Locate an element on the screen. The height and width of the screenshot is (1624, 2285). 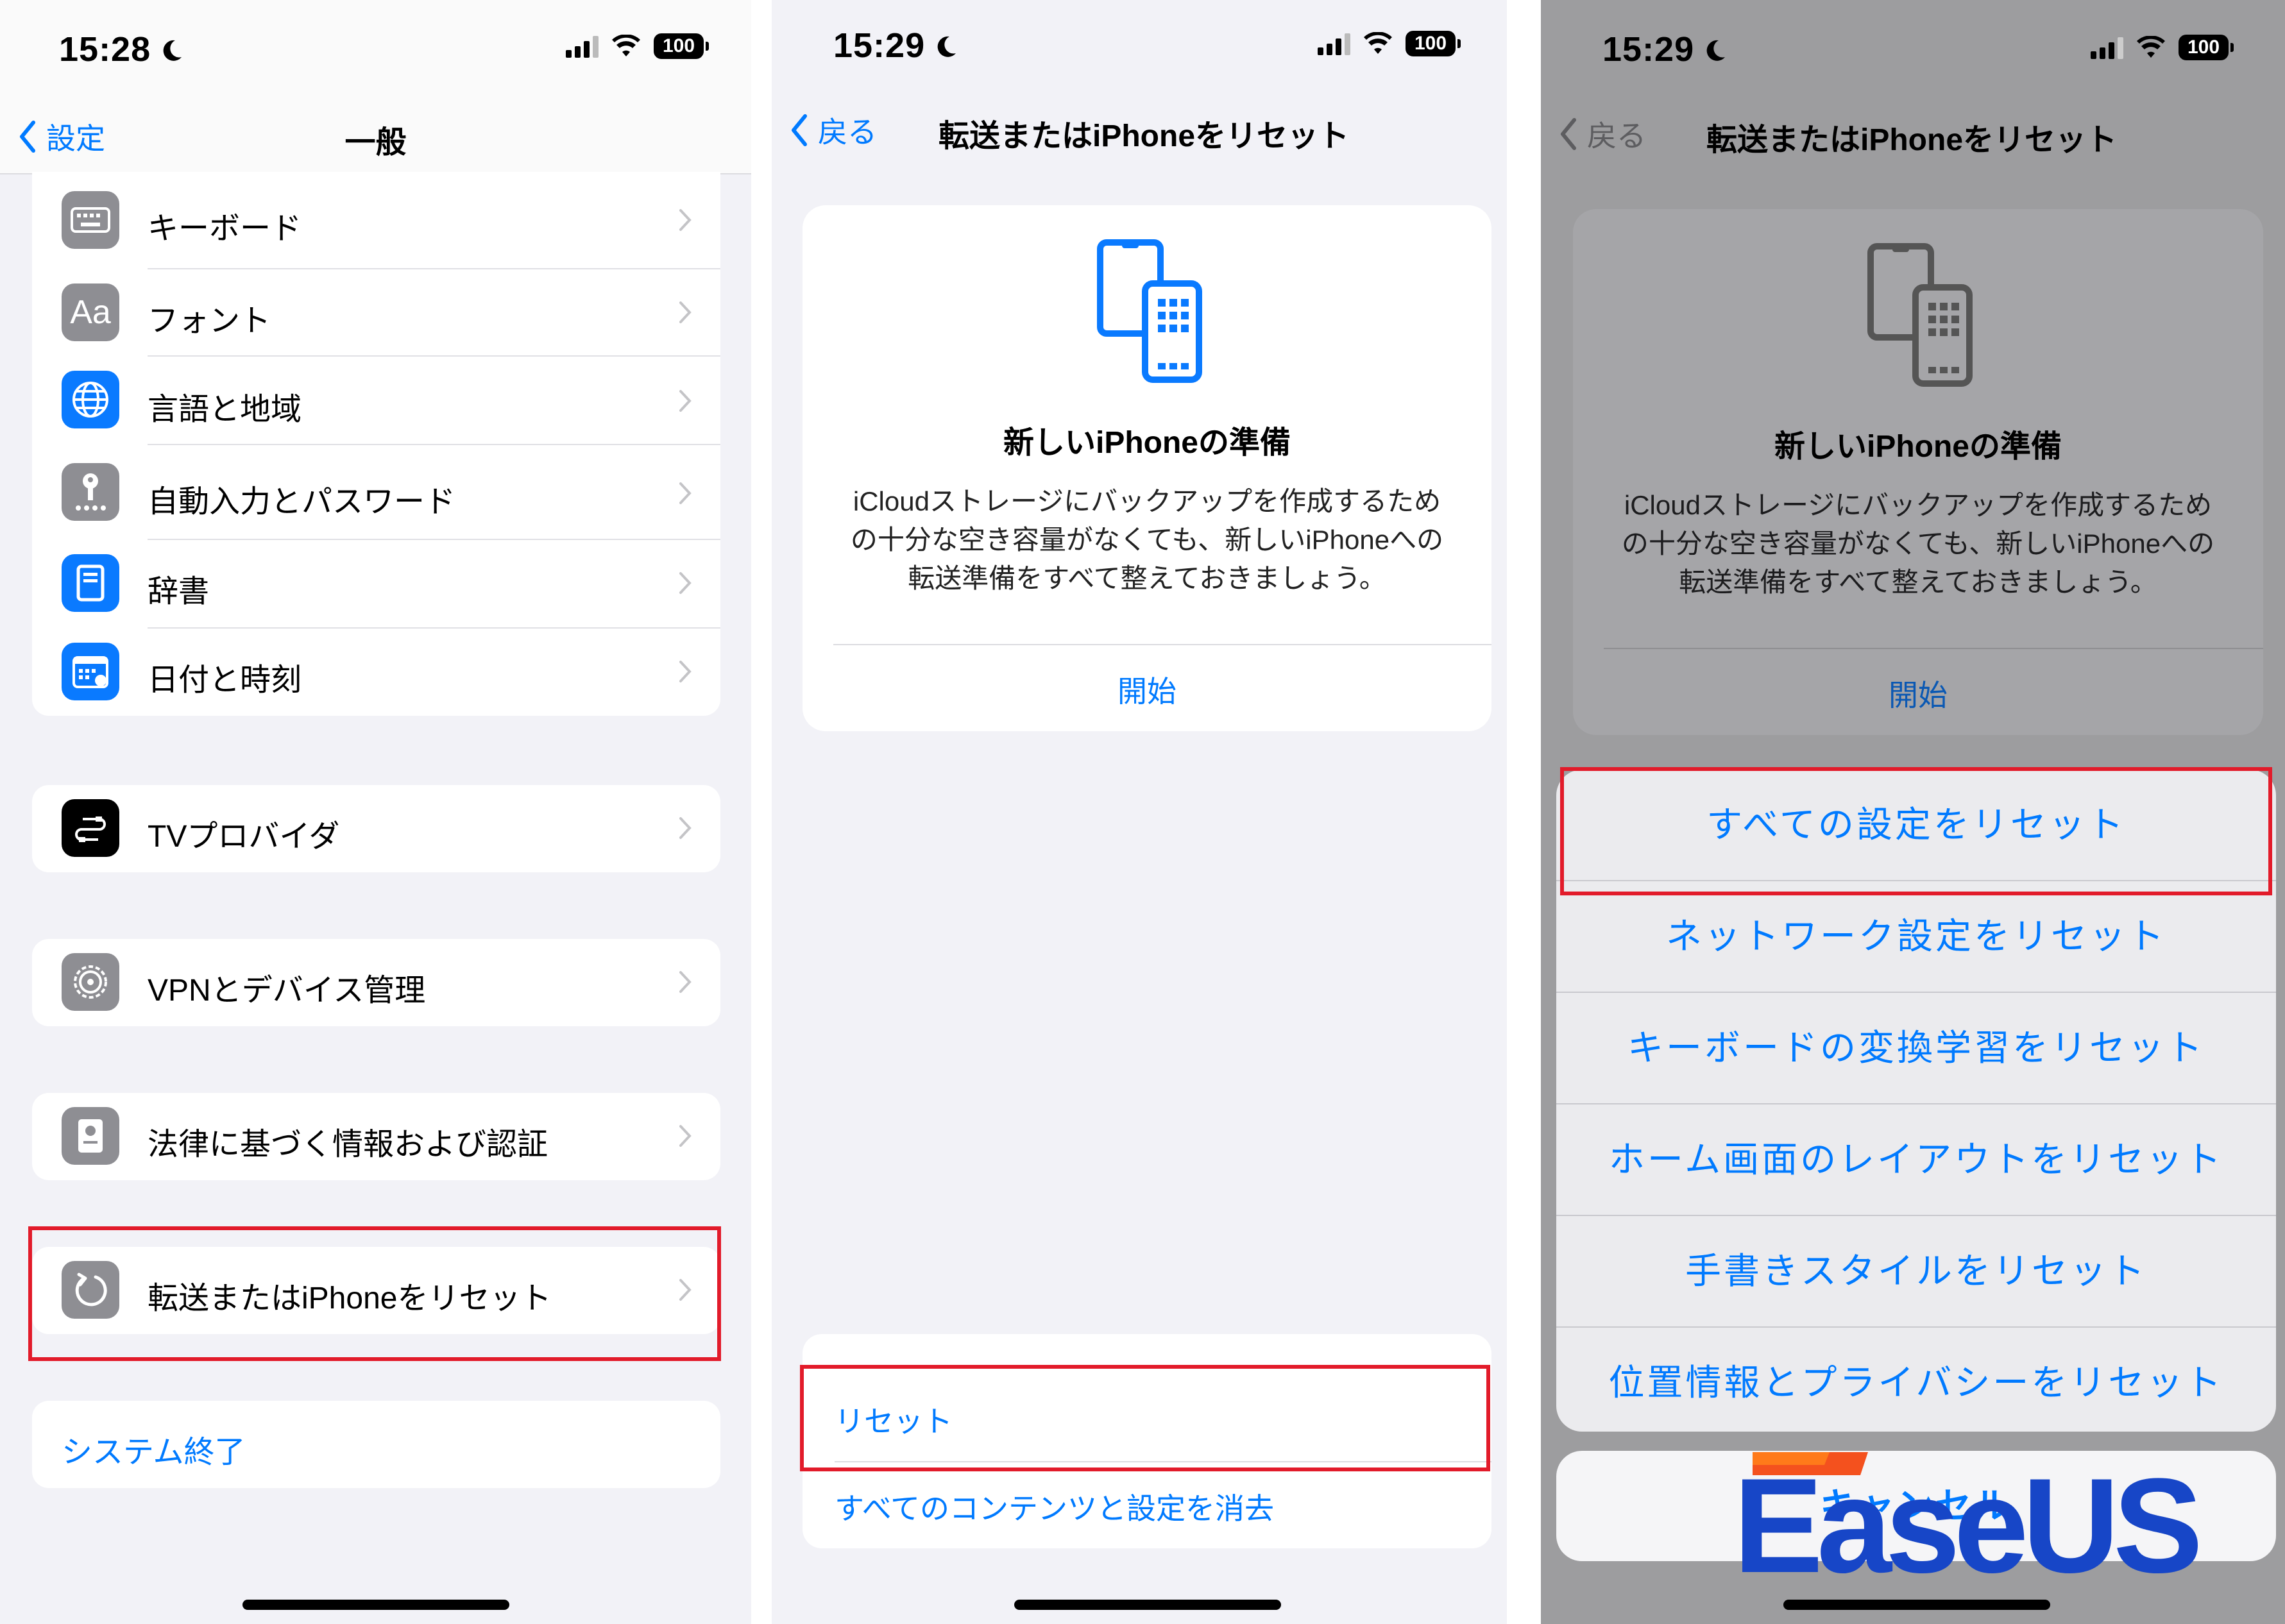
key-icon is located at coordinates (90, 492).